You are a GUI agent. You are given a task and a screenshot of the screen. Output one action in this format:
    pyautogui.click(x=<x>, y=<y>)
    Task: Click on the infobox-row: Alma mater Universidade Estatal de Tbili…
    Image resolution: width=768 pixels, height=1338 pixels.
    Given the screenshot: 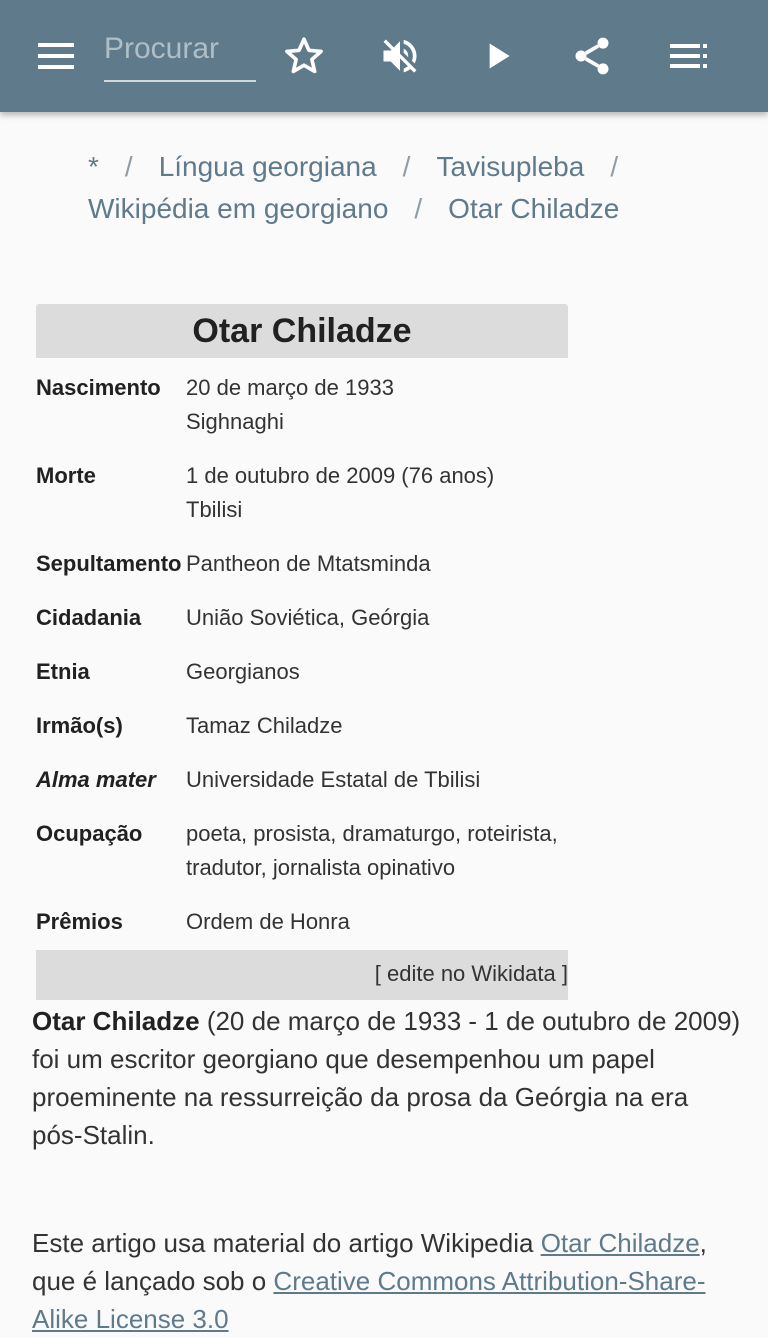 What is the action you would take?
    pyautogui.click(x=302, y=780)
    